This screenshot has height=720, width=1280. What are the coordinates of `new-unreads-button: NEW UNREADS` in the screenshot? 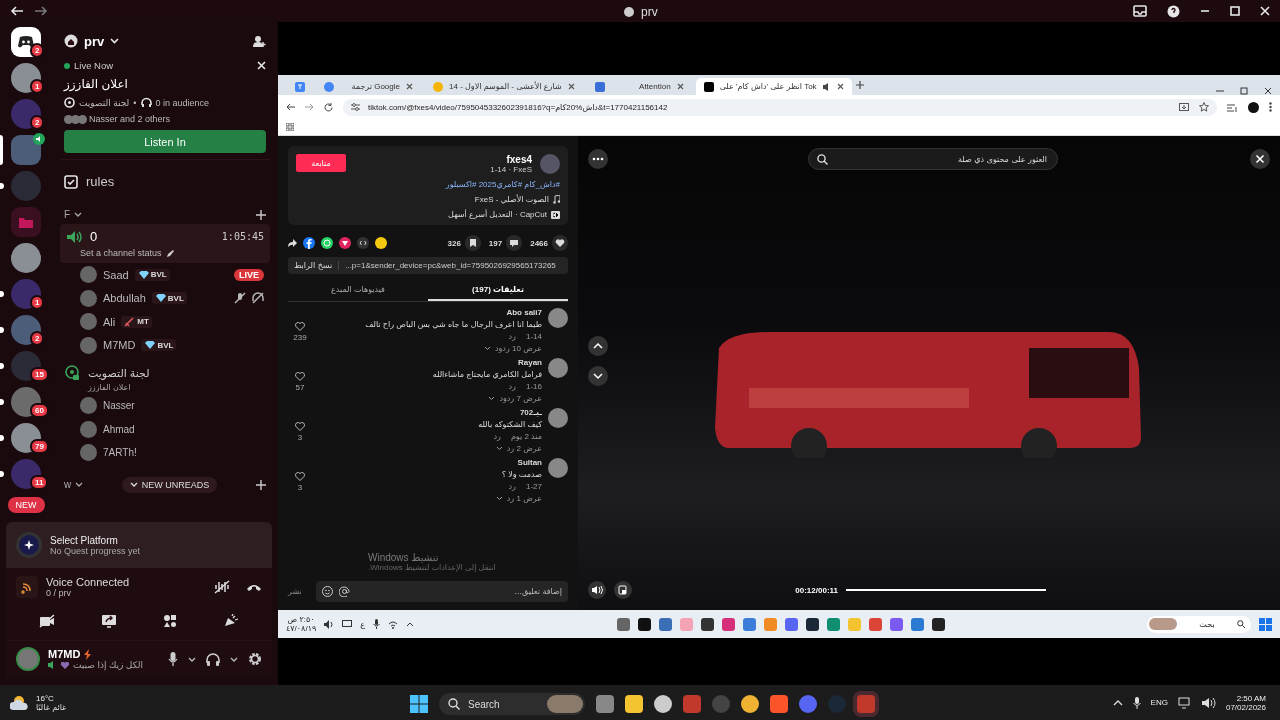 It's located at (169, 484).